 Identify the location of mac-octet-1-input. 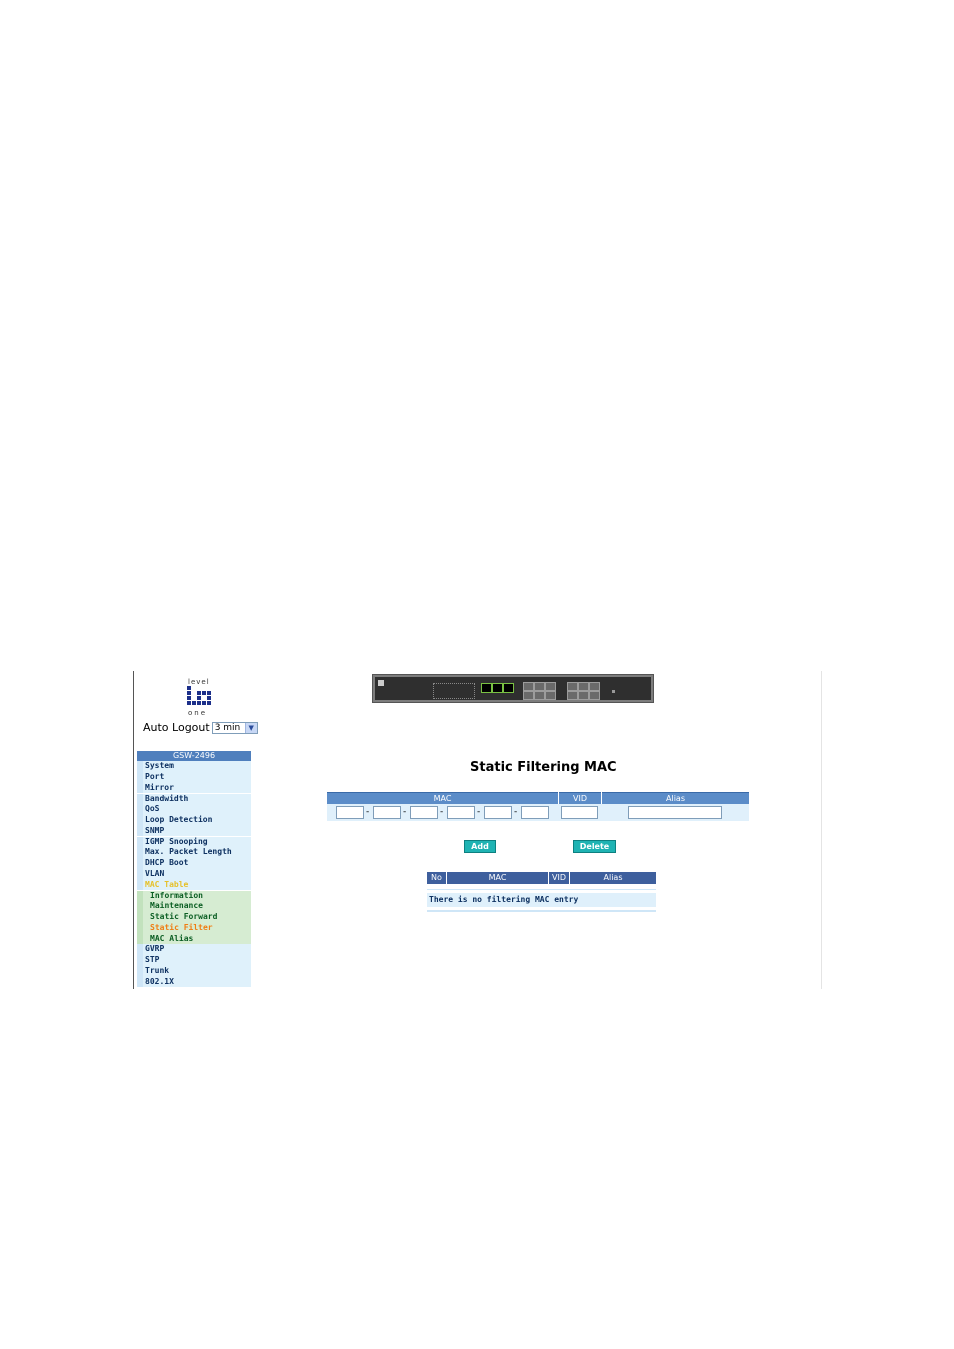
(350, 812).